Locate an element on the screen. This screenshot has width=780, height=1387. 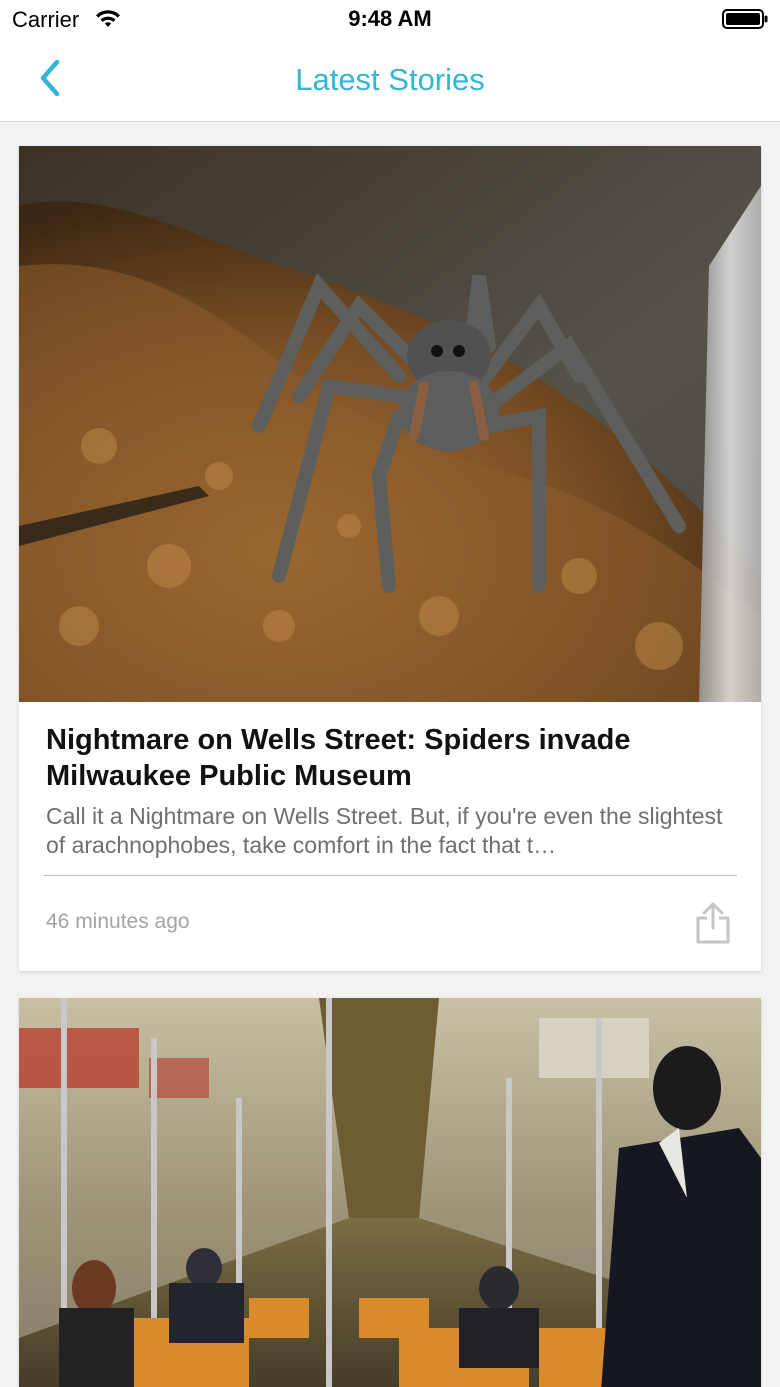
clock: 9:48 AM is located at coordinates (390, 18).